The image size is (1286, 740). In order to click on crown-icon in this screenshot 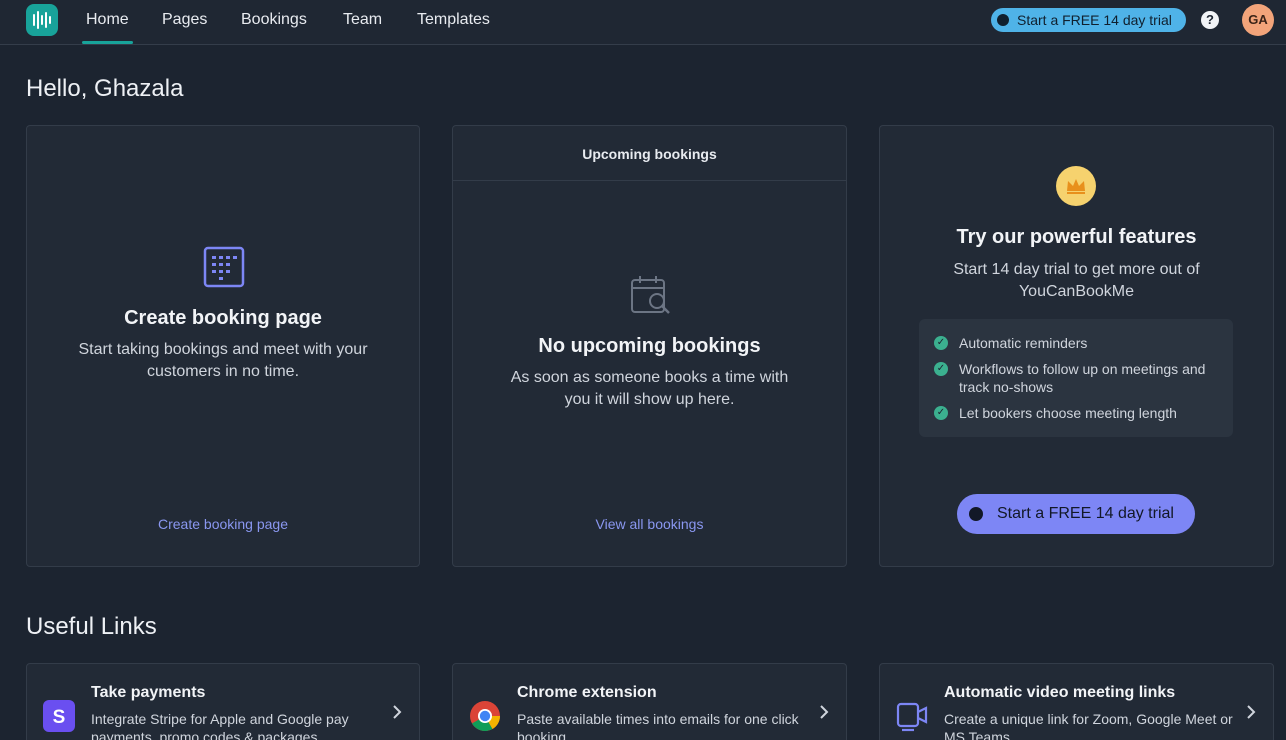, I will do `click(1076, 186)`.